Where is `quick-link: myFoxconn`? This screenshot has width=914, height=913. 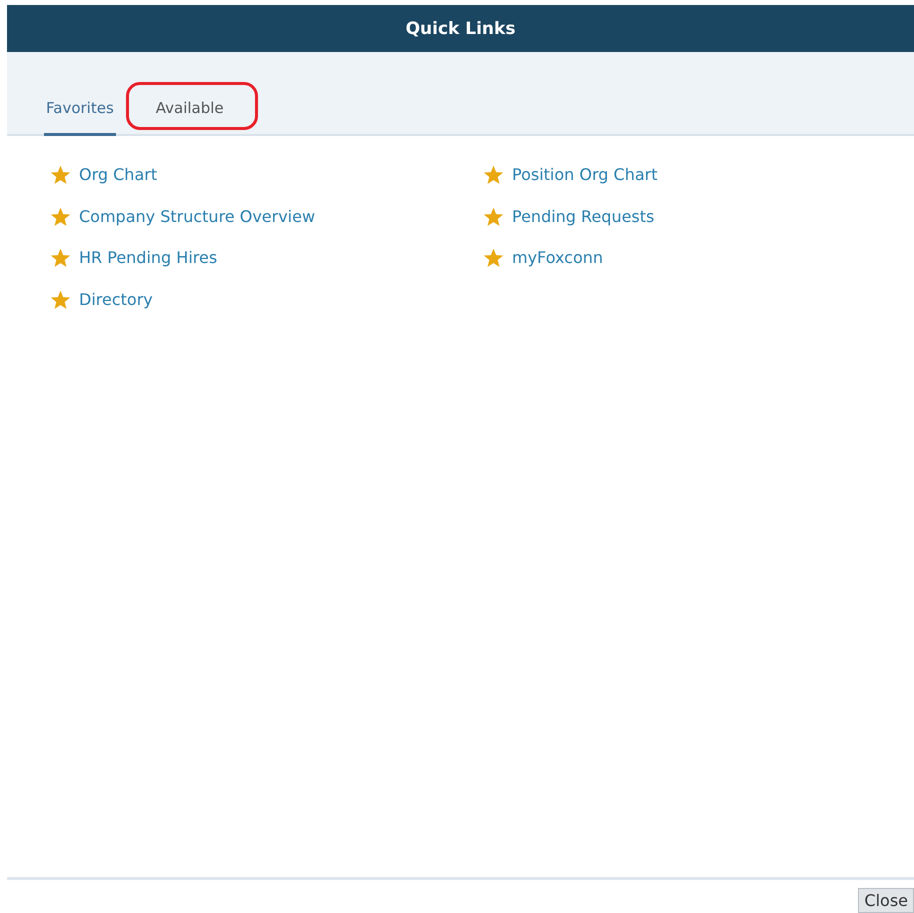 quick-link: myFoxconn is located at coordinates (558, 258).